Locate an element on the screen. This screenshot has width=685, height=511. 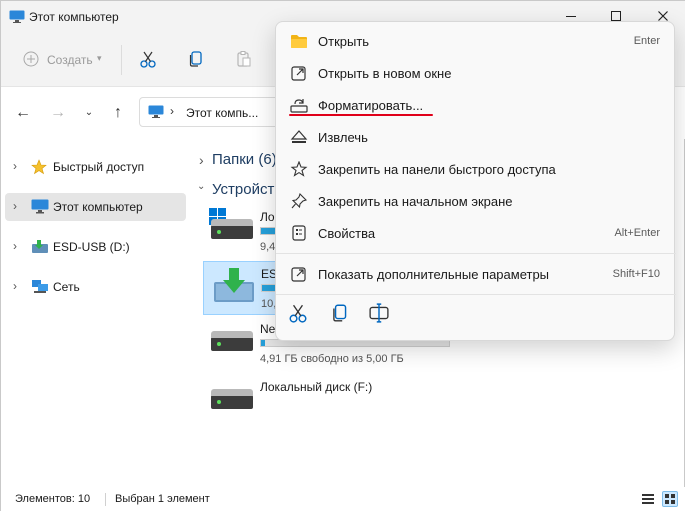
sidebar-item-esd-usb: › ESD-USB (D:) is located at coordinates (95, 247).